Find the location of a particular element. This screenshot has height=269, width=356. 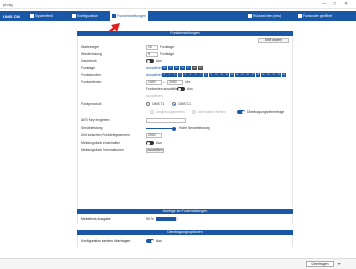

hour-chip: 18 is located at coordinates (258, 75).